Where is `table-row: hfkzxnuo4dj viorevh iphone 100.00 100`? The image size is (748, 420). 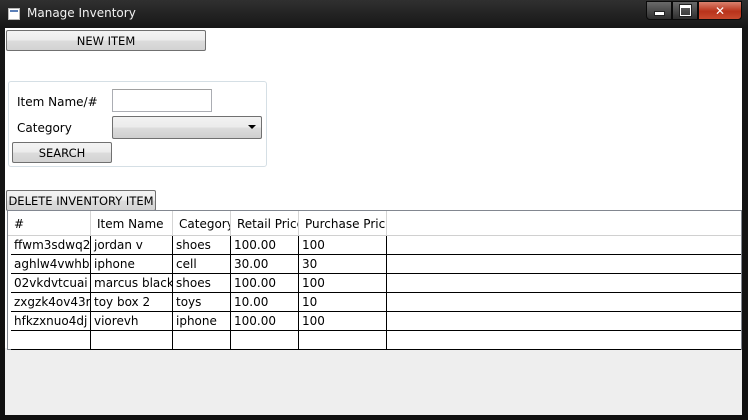 table-row: hfkzxnuo4dj viorevh iphone 100.00 100 is located at coordinates (376, 321).